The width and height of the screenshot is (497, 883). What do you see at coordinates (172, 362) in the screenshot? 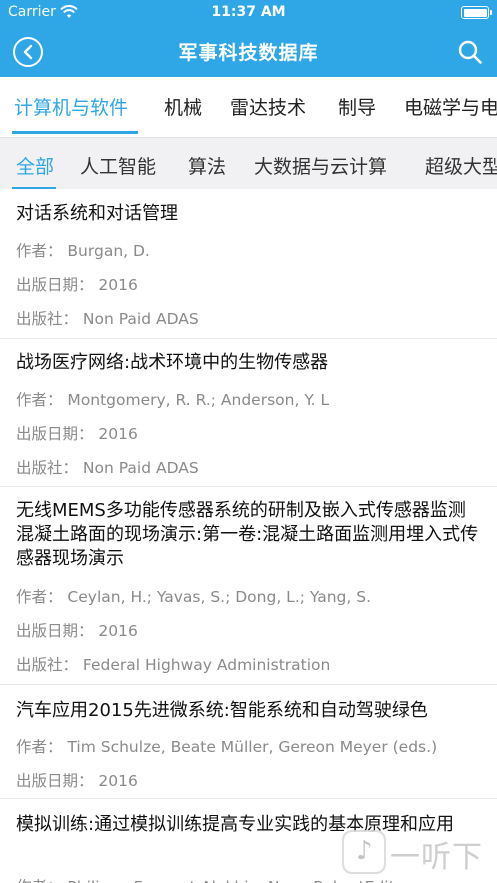
I see `item-title: 战场医疗网络:战术环境中的生物传感器` at bounding box center [172, 362].